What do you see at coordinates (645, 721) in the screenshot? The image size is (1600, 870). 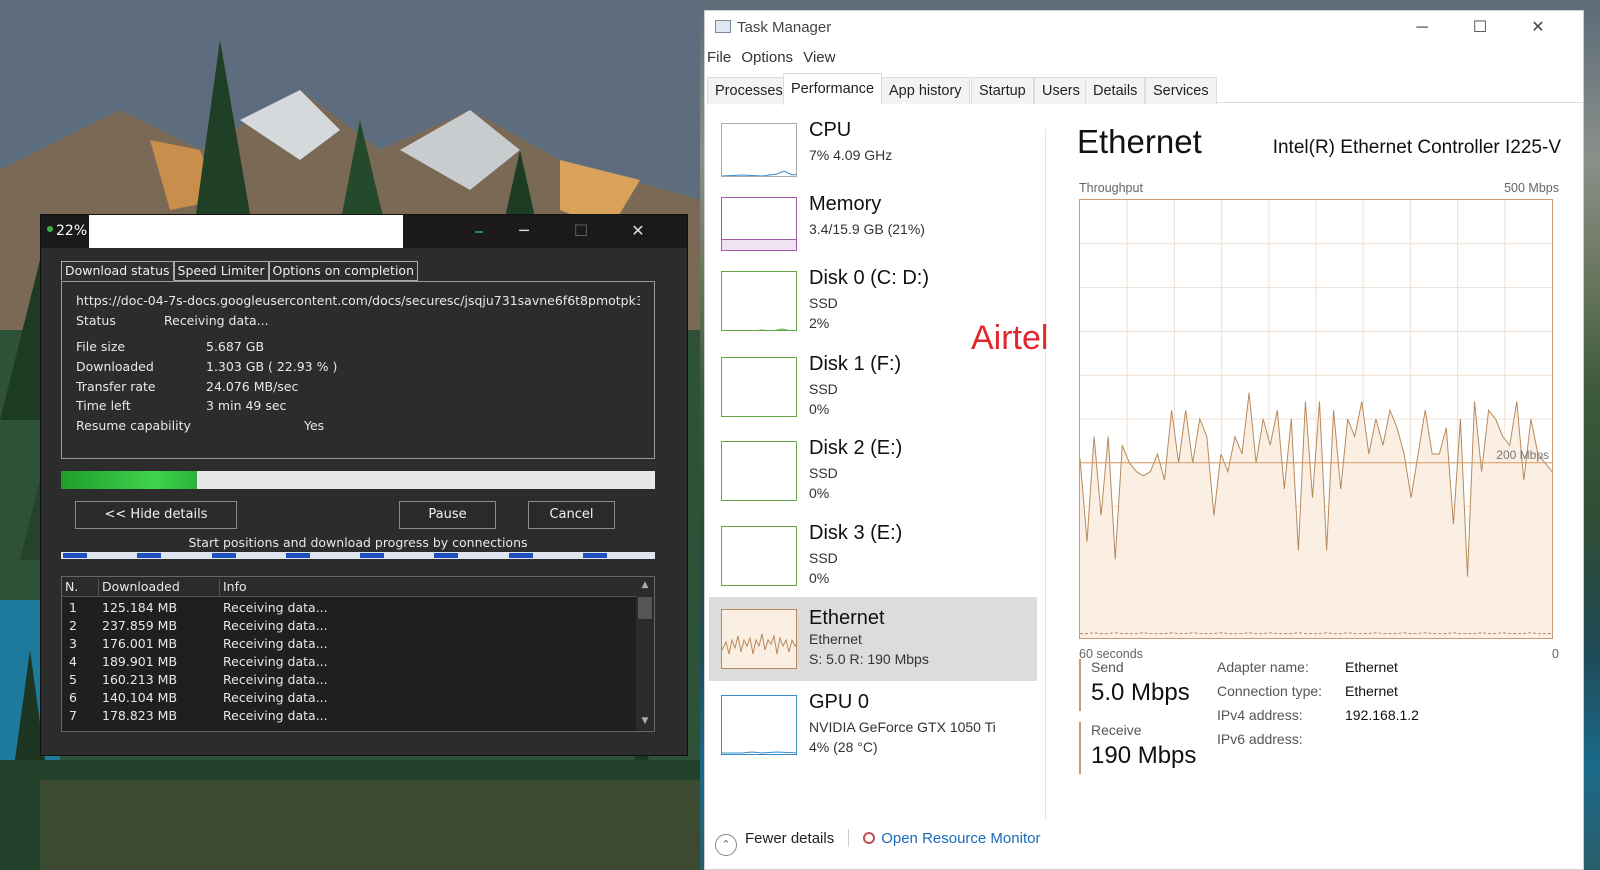 I see `scroll-down-icon: ▼` at bounding box center [645, 721].